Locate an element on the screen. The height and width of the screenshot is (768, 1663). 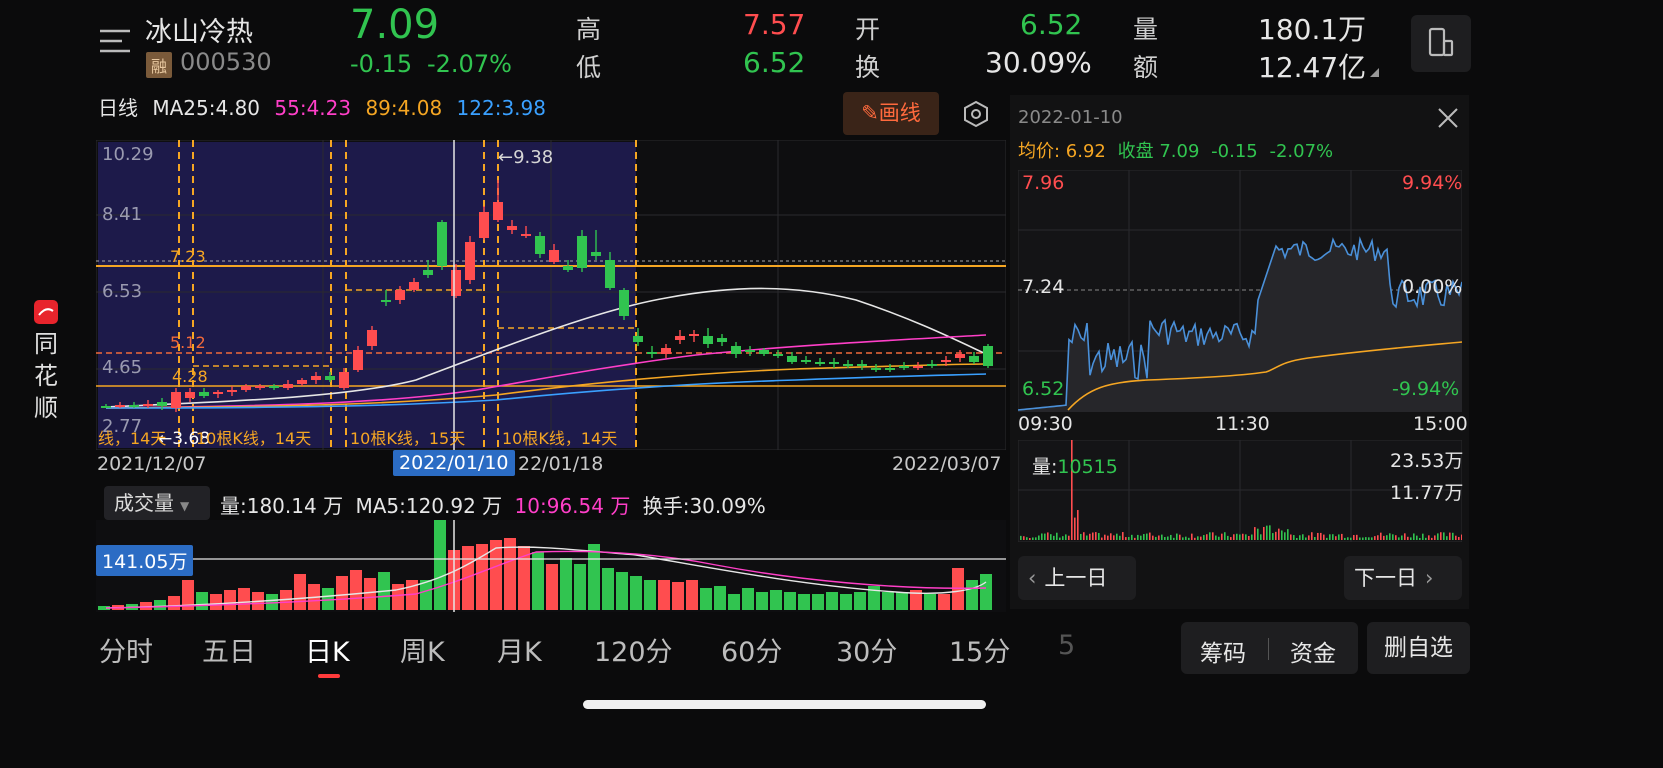
volume-chart is located at coordinates (551, 566).